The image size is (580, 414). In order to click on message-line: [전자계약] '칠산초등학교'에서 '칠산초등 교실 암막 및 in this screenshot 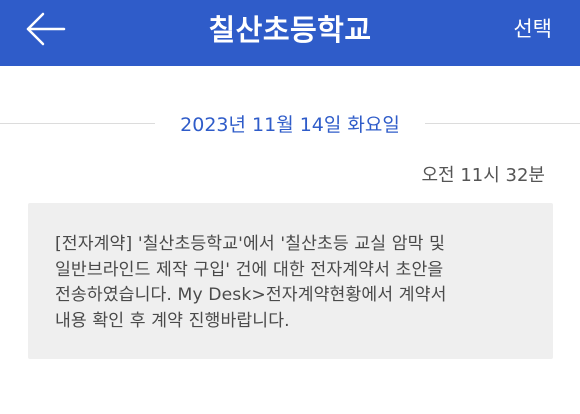, I will do `click(250, 244)`.